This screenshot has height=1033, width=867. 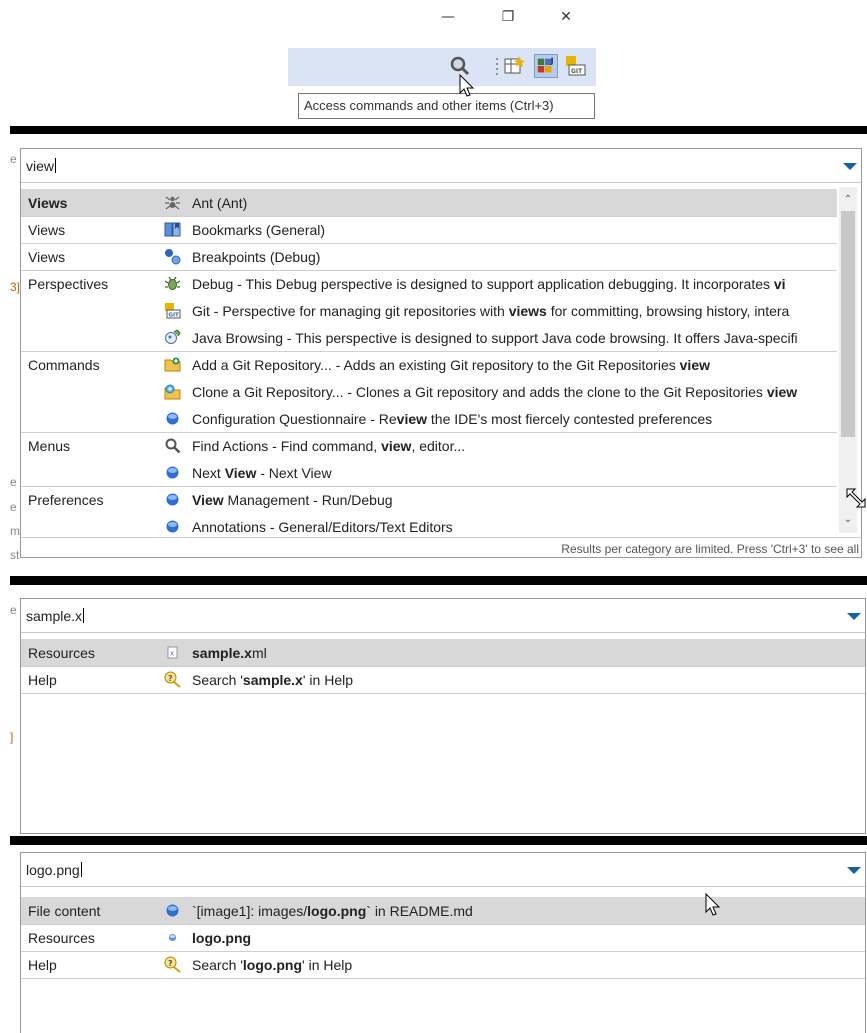 I want to click on quick-access-input: view, so click(x=441, y=166).